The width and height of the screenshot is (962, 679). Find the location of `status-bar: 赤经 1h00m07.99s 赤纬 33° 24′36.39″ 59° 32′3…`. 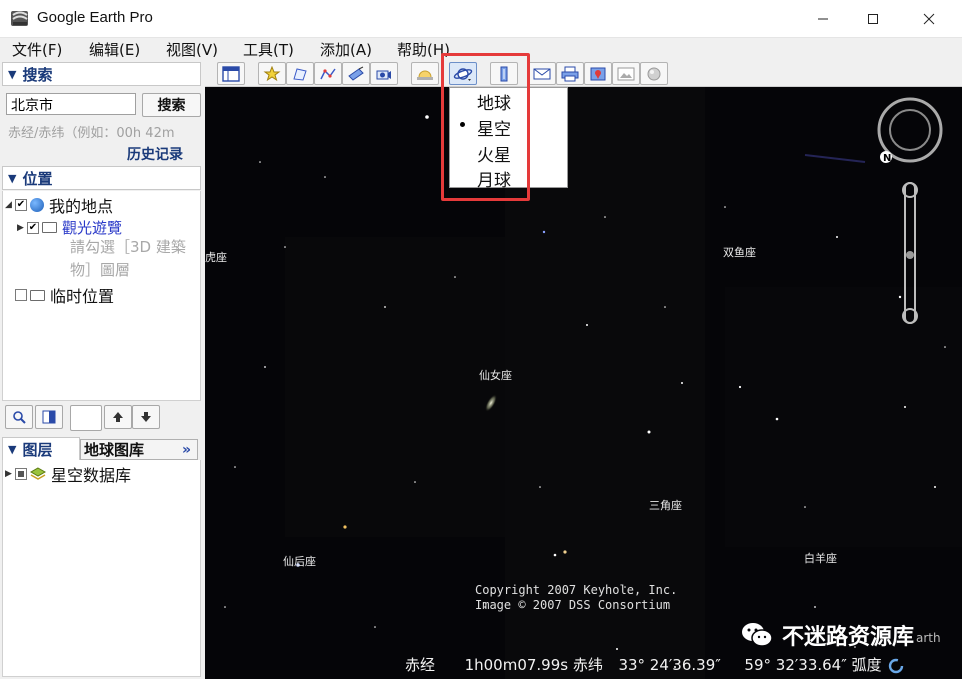

status-bar: 赤经 1h00m07.99s 赤纬 33° 24′36.39″ 59° 32′3… is located at coordinates (654, 664).